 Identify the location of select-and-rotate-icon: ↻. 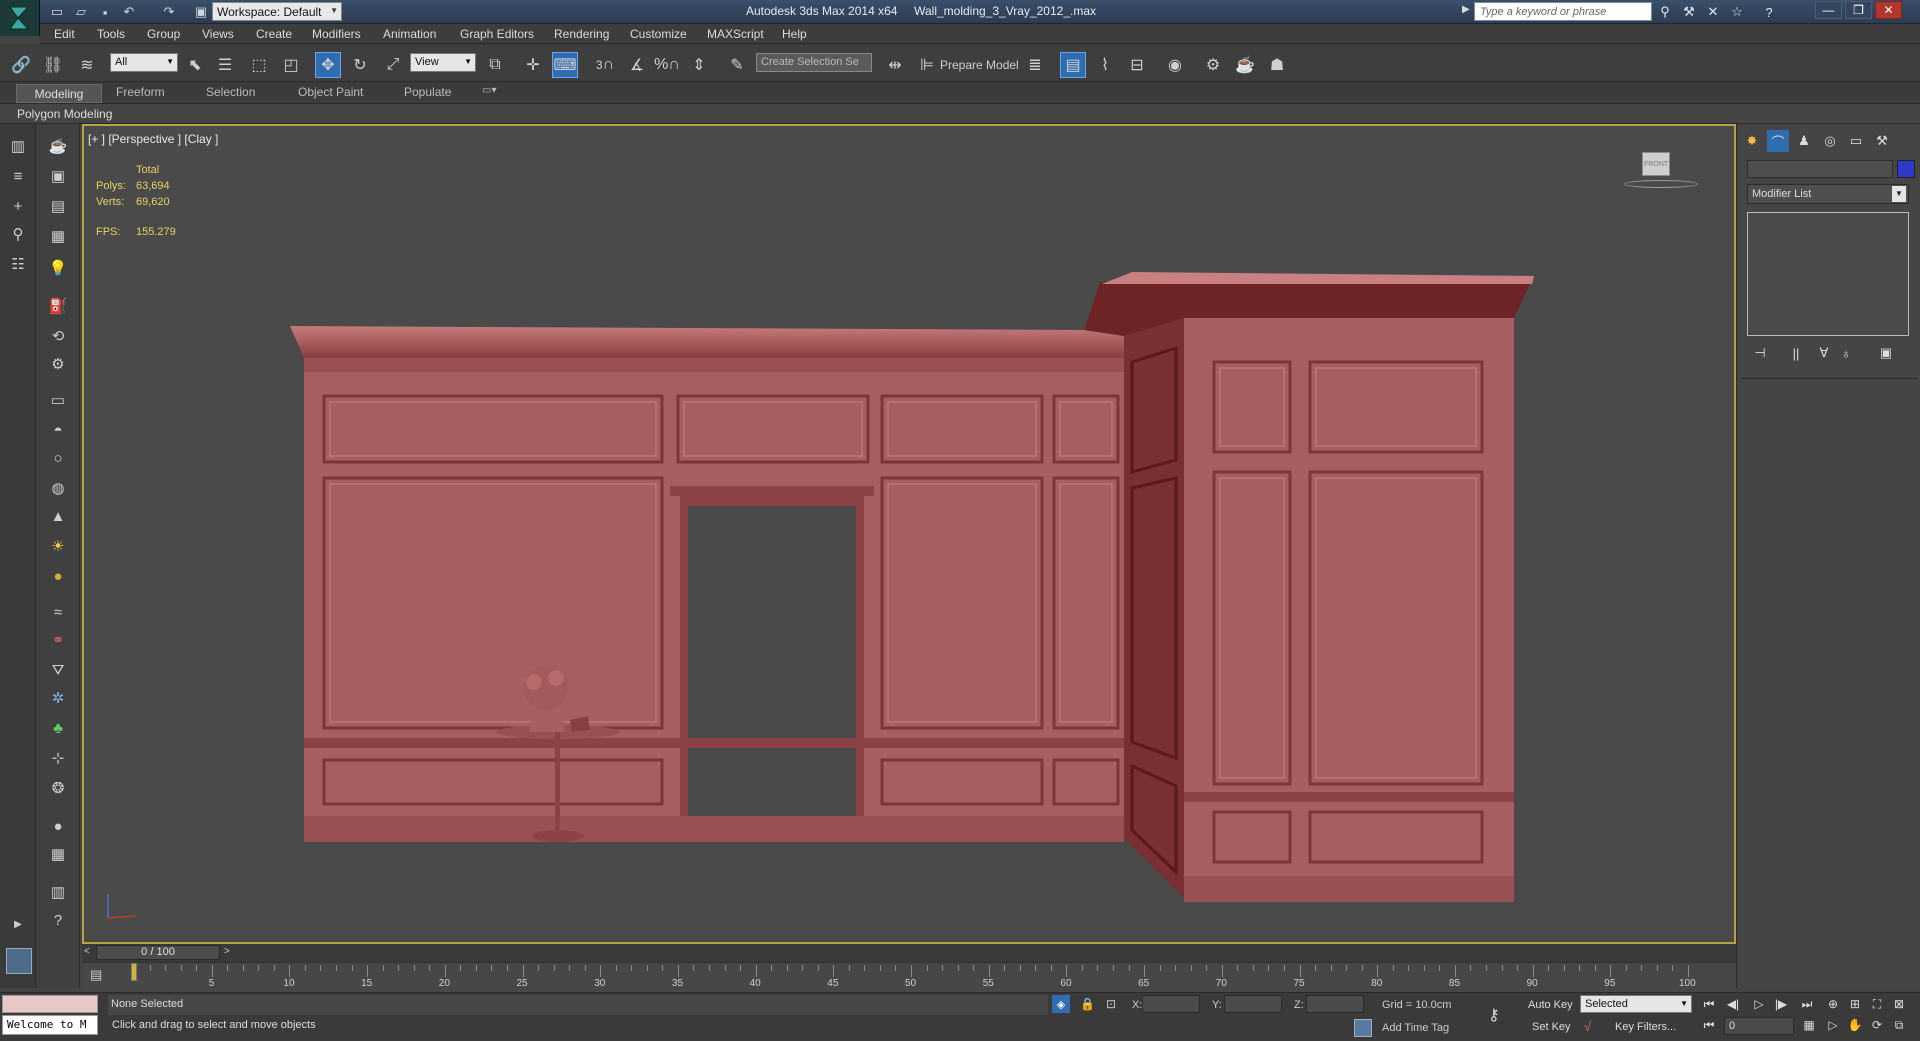
(360, 65).